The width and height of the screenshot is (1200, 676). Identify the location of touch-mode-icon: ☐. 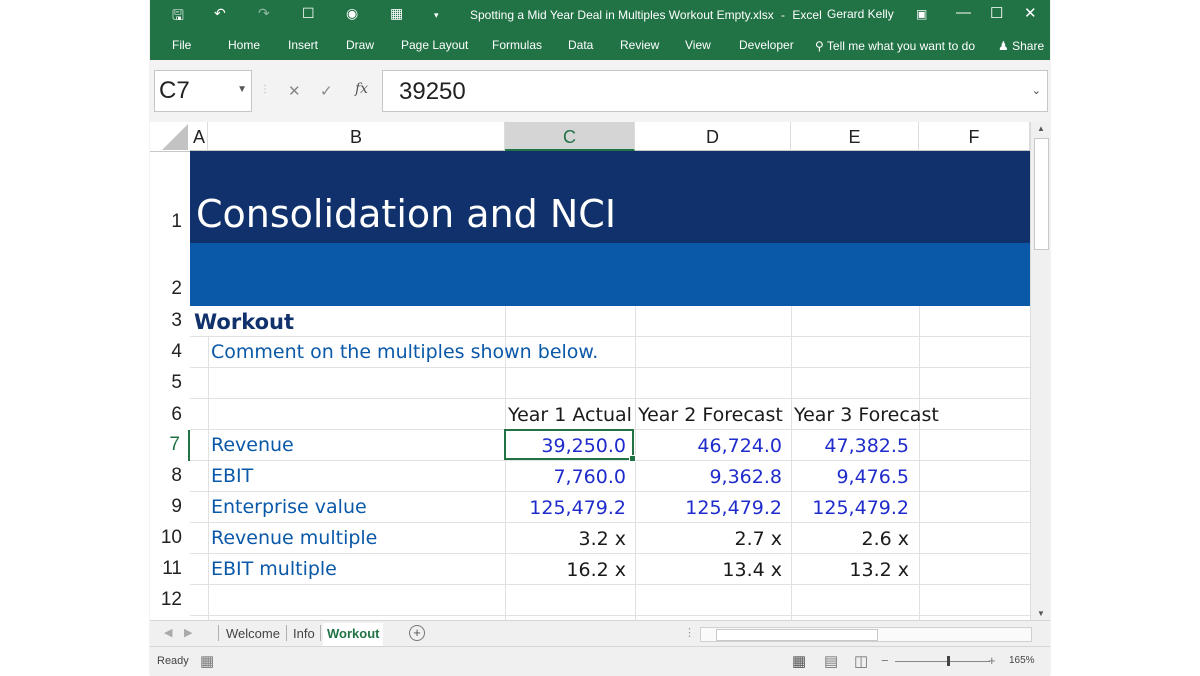
(308, 13).